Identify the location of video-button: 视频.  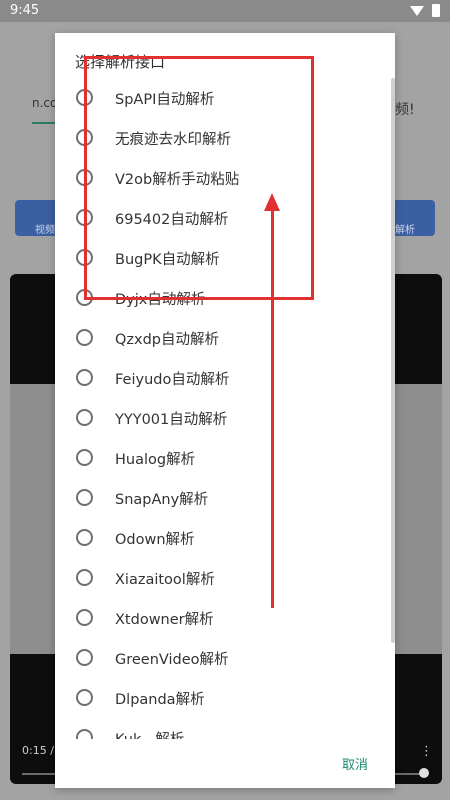
(36, 218).